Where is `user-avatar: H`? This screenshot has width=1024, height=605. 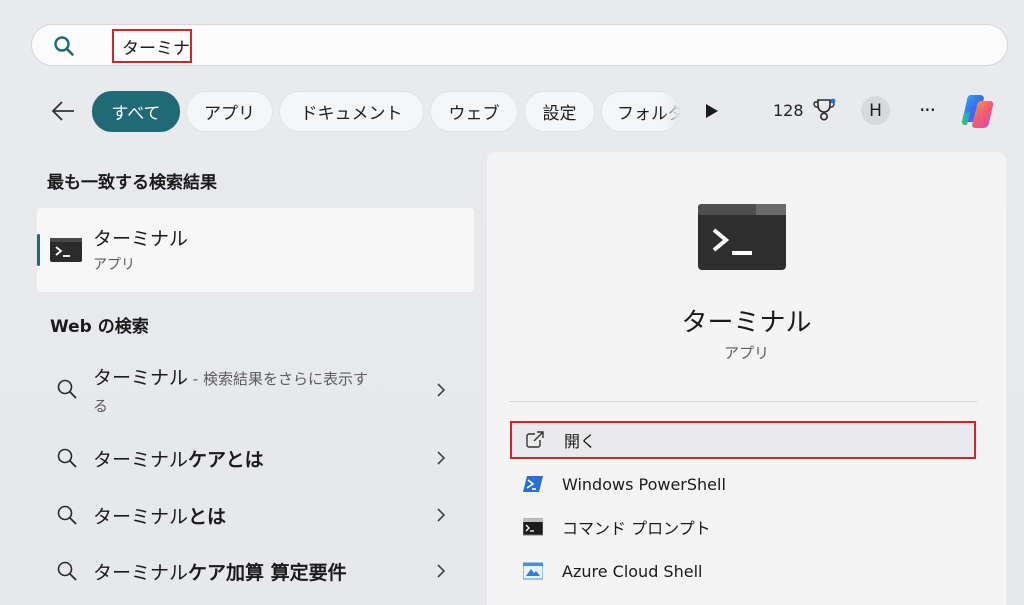
user-avatar: H is located at coordinates (875, 110).